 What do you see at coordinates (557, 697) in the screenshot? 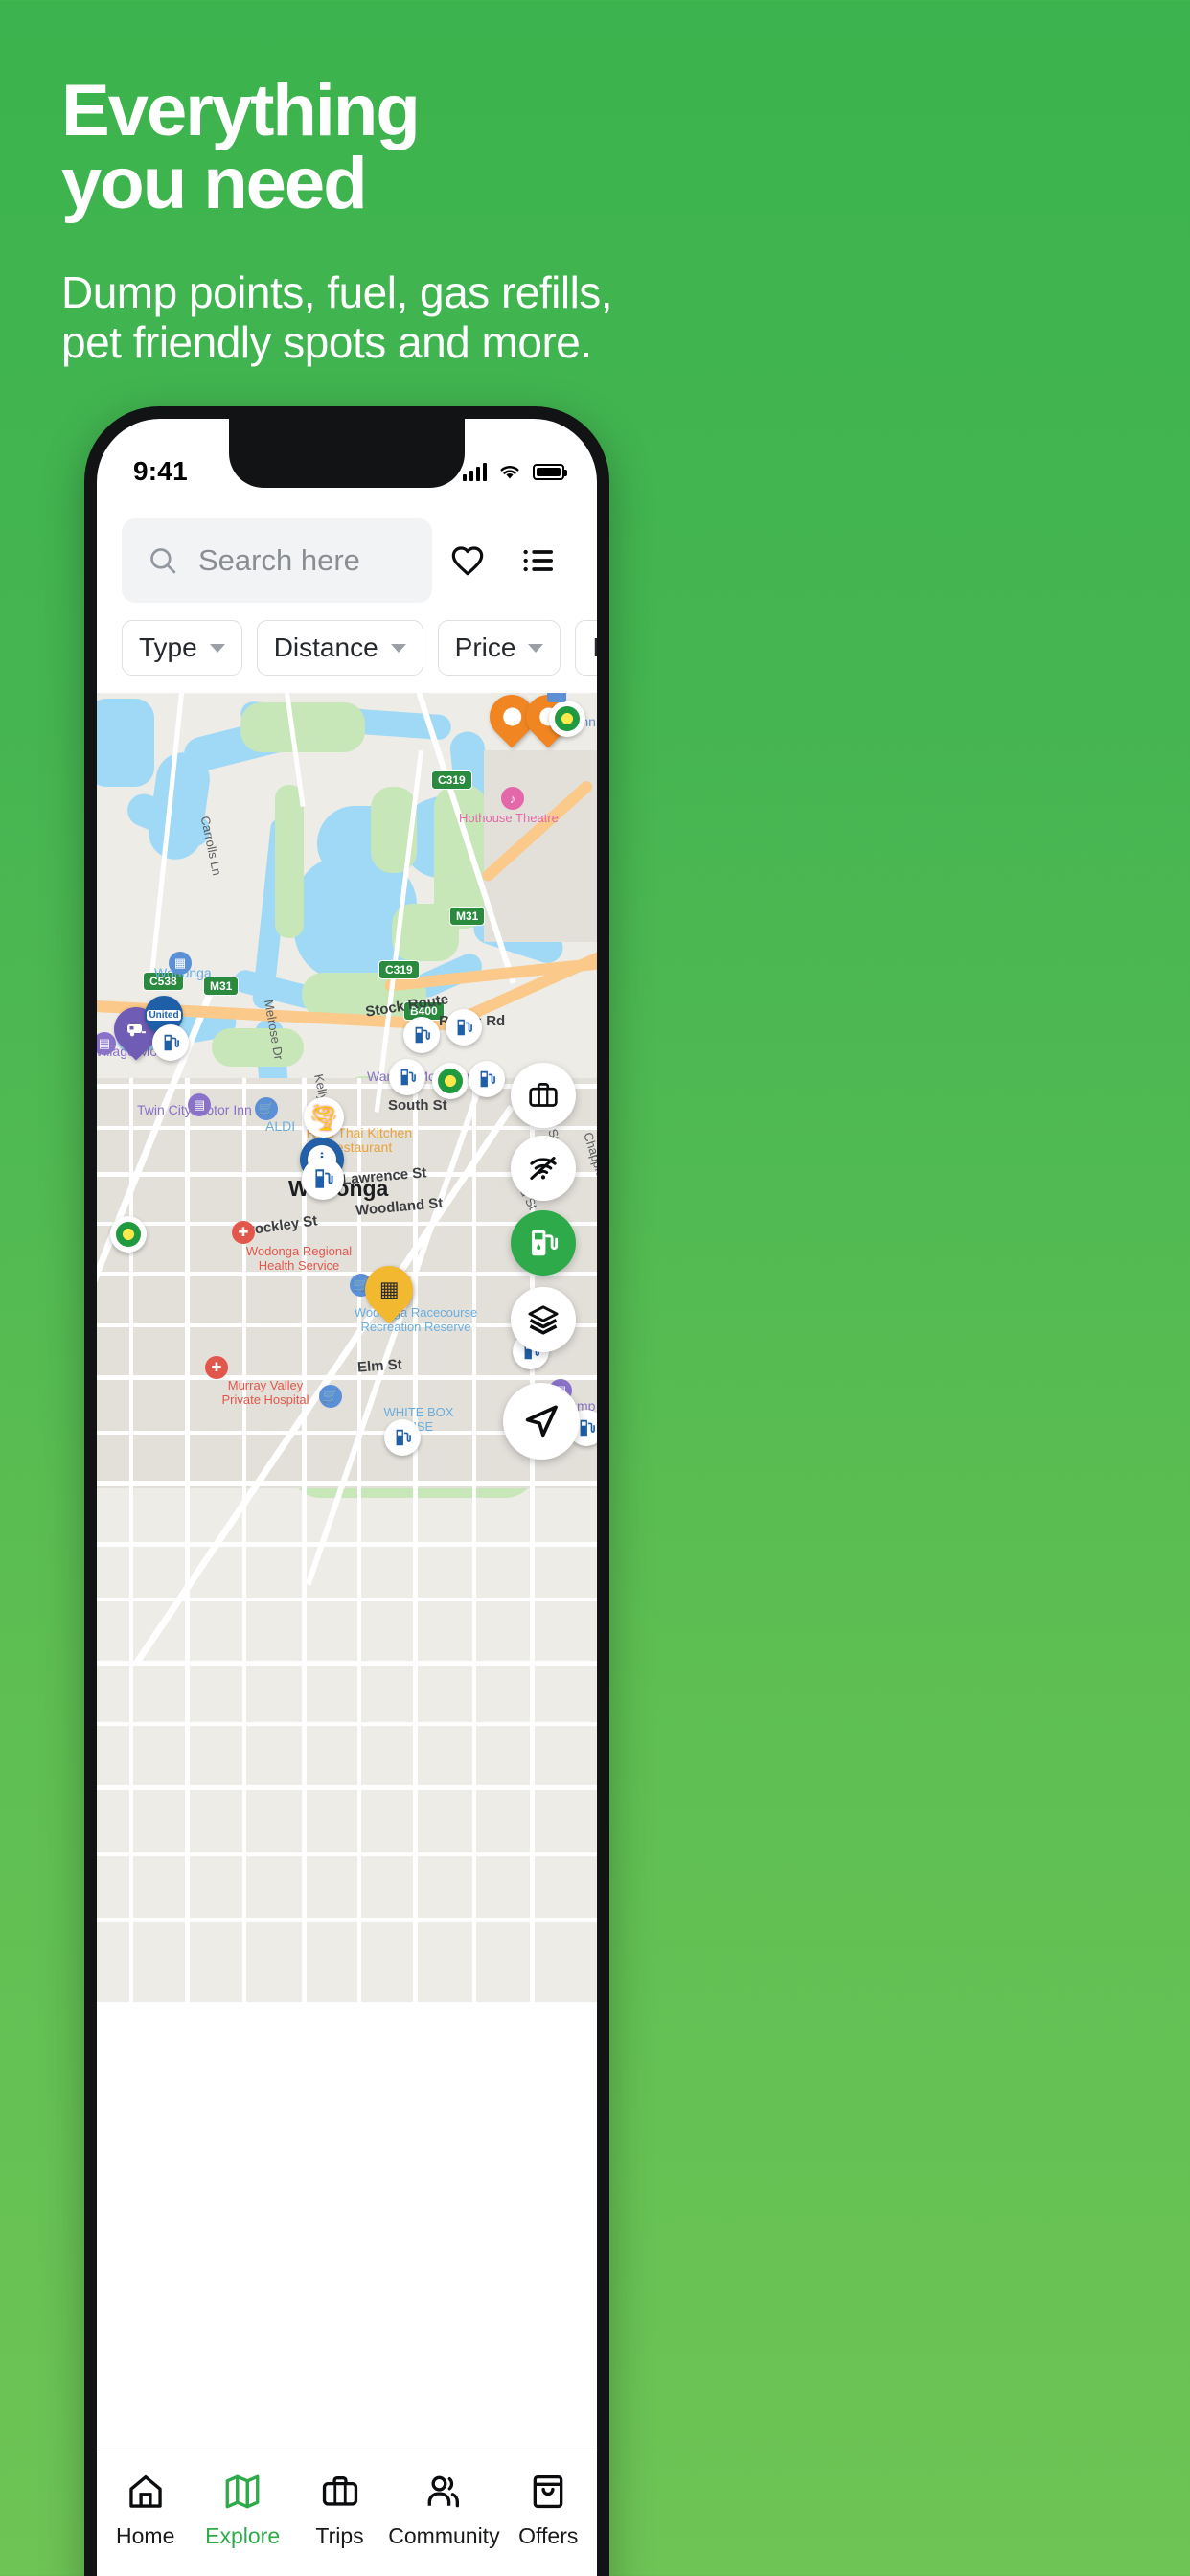
I see `map-marker-hotel` at bounding box center [557, 697].